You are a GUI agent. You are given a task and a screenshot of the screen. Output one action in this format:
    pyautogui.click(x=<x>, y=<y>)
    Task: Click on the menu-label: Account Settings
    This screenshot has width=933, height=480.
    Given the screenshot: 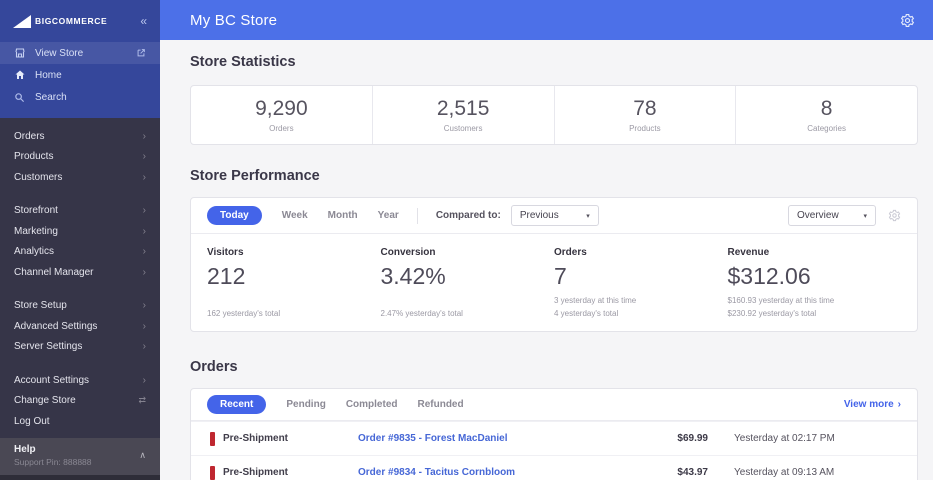 What is the action you would take?
    pyautogui.click(x=52, y=380)
    